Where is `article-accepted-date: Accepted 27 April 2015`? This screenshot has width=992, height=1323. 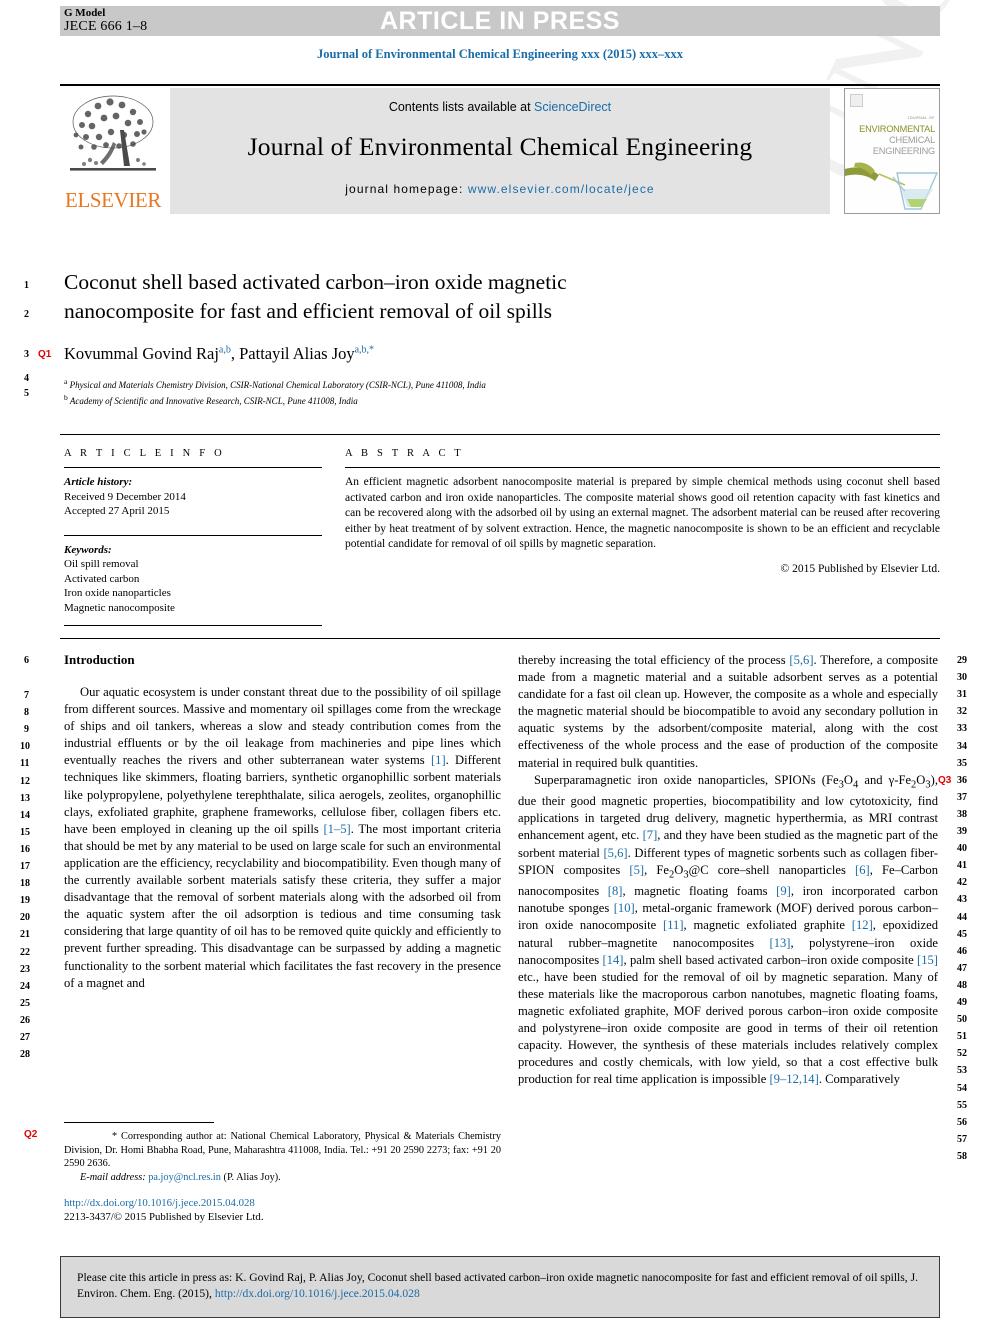
article-accepted-date: Accepted 27 April 2015 is located at coordinates (117, 511).